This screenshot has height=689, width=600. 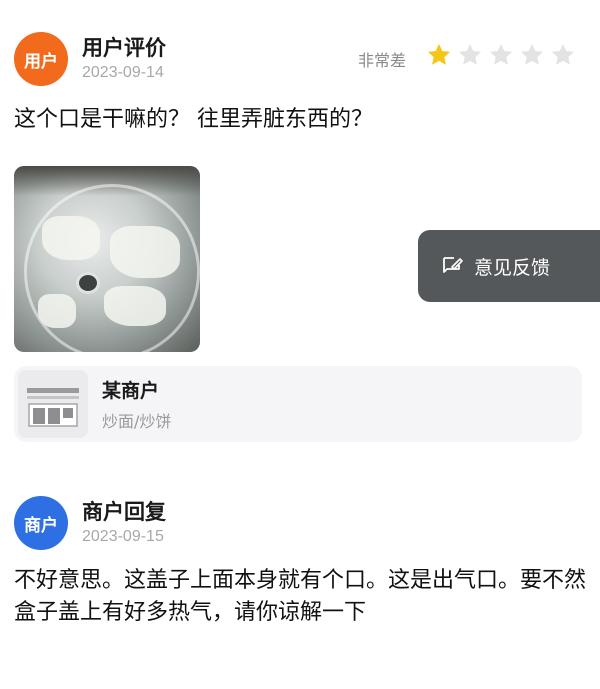 What do you see at coordinates (382, 60) in the screenshot?
I see `rating-label: 非常差` at bounding box center [382, 60].